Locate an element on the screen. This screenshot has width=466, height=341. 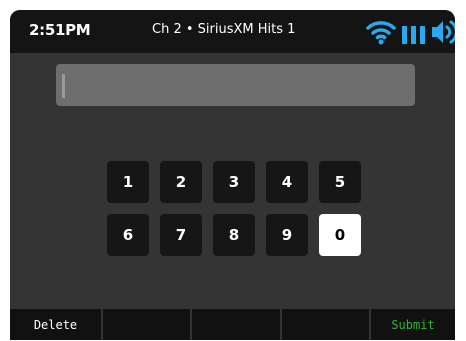
volume-icon is located at coordinates (443, 32).